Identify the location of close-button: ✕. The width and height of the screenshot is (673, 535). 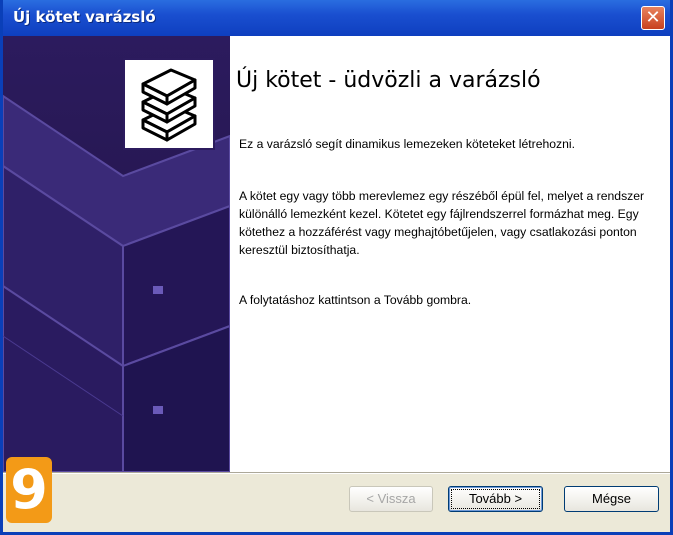
(653, 18).